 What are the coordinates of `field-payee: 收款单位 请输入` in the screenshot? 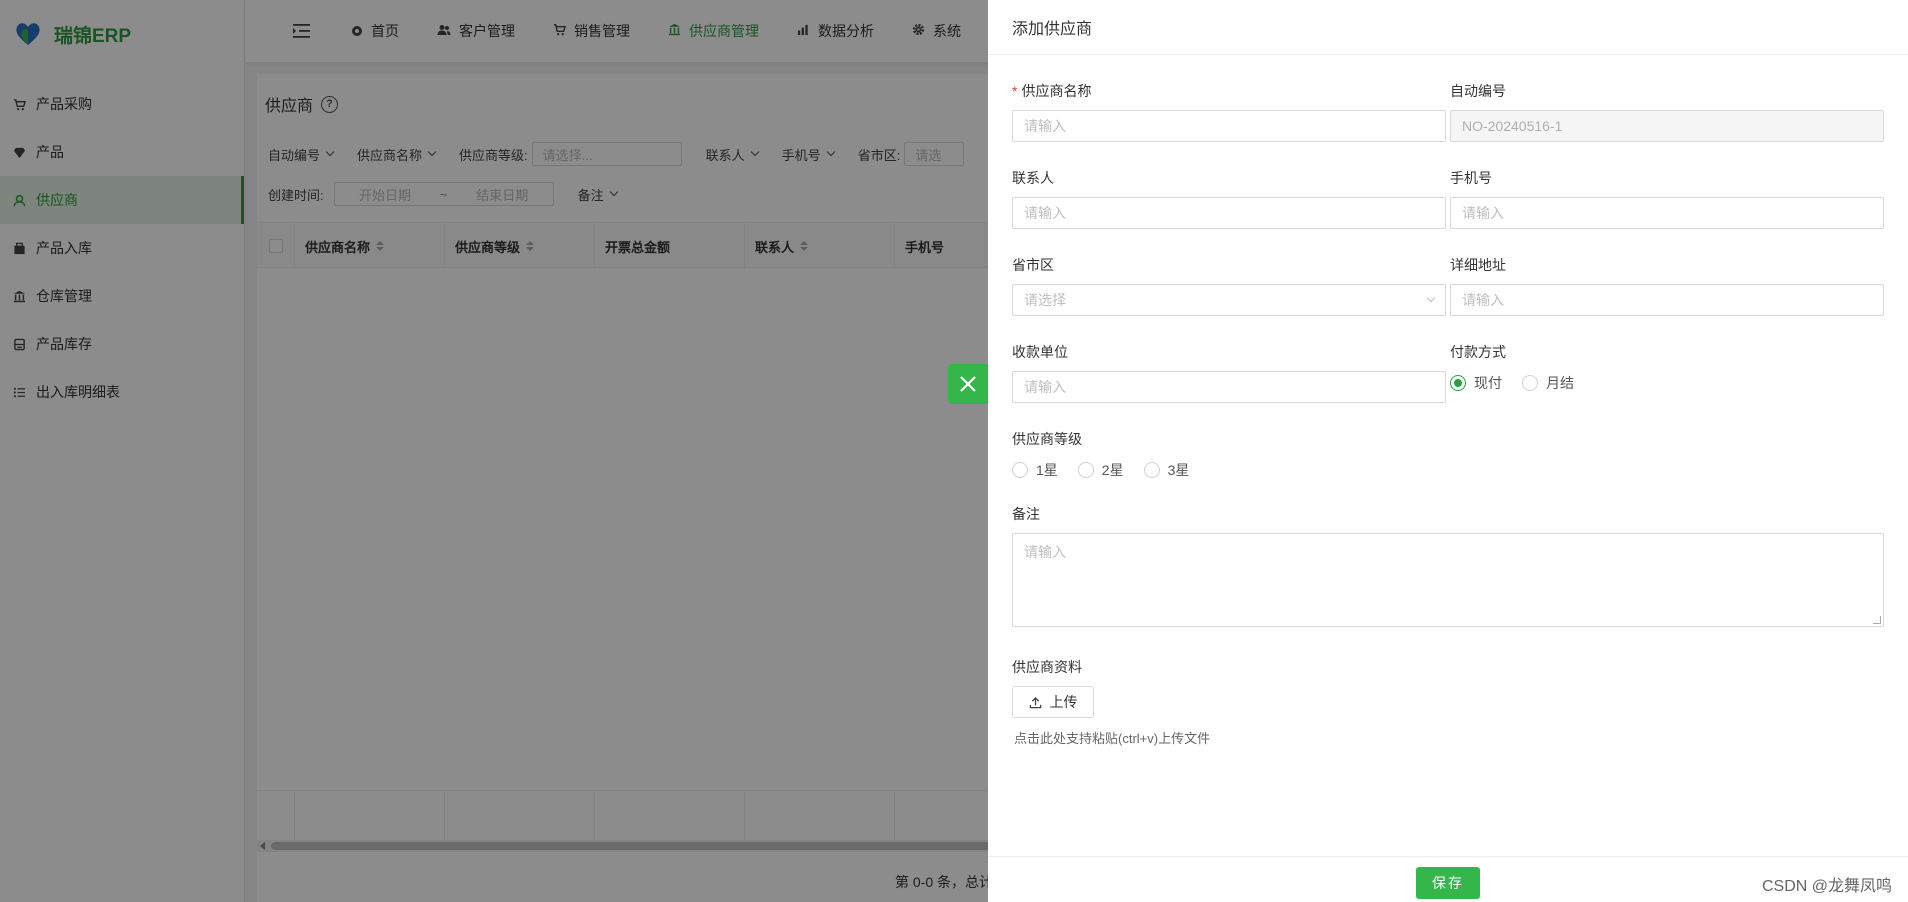 It's located at (1229, 372).